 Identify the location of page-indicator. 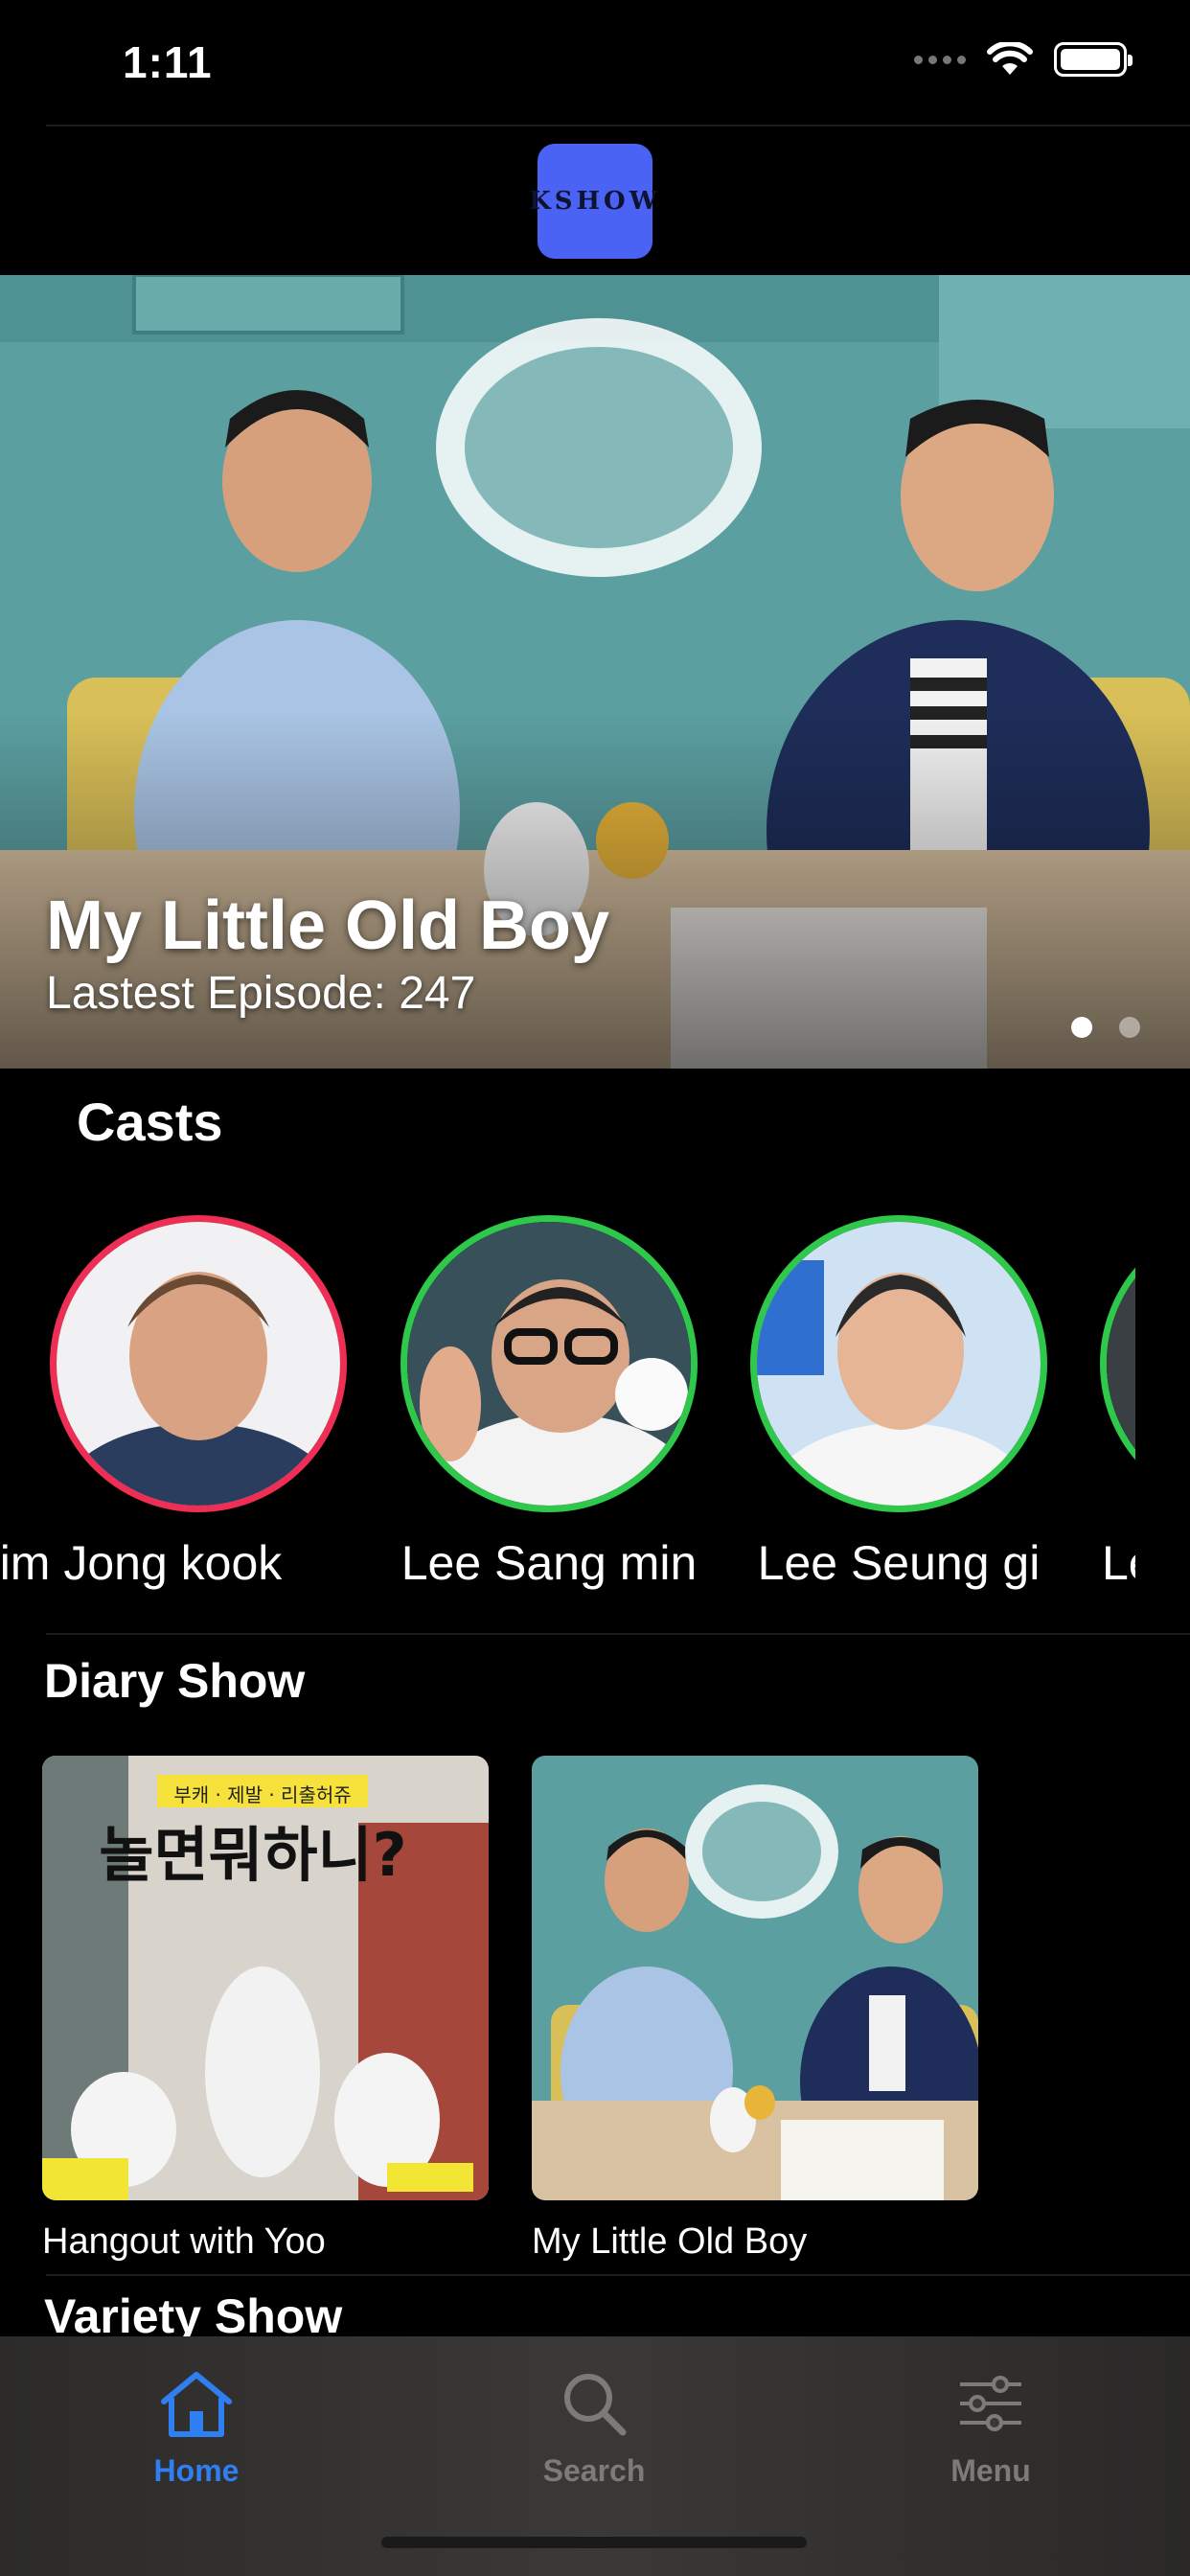
(1105, 1027).